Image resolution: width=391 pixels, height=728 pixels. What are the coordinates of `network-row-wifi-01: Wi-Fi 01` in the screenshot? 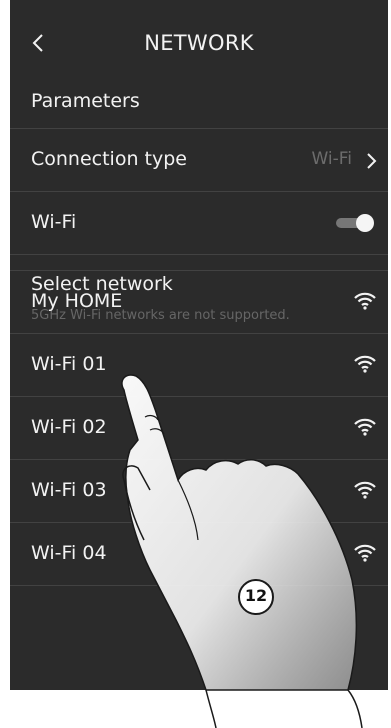 It's located at (199, 365).